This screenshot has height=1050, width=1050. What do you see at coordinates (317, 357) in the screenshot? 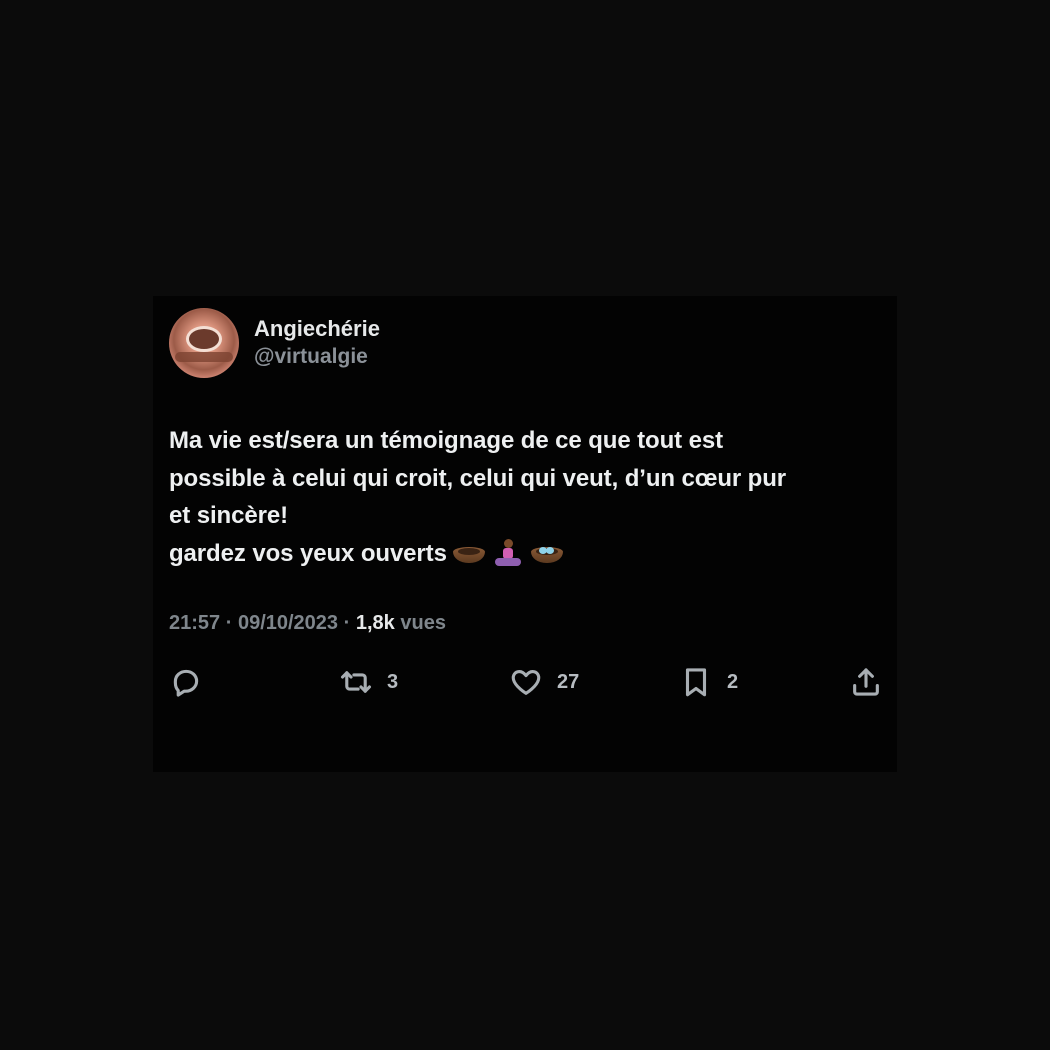
I see `user-handle: @virtualgie` at bounding box center [317, 357].